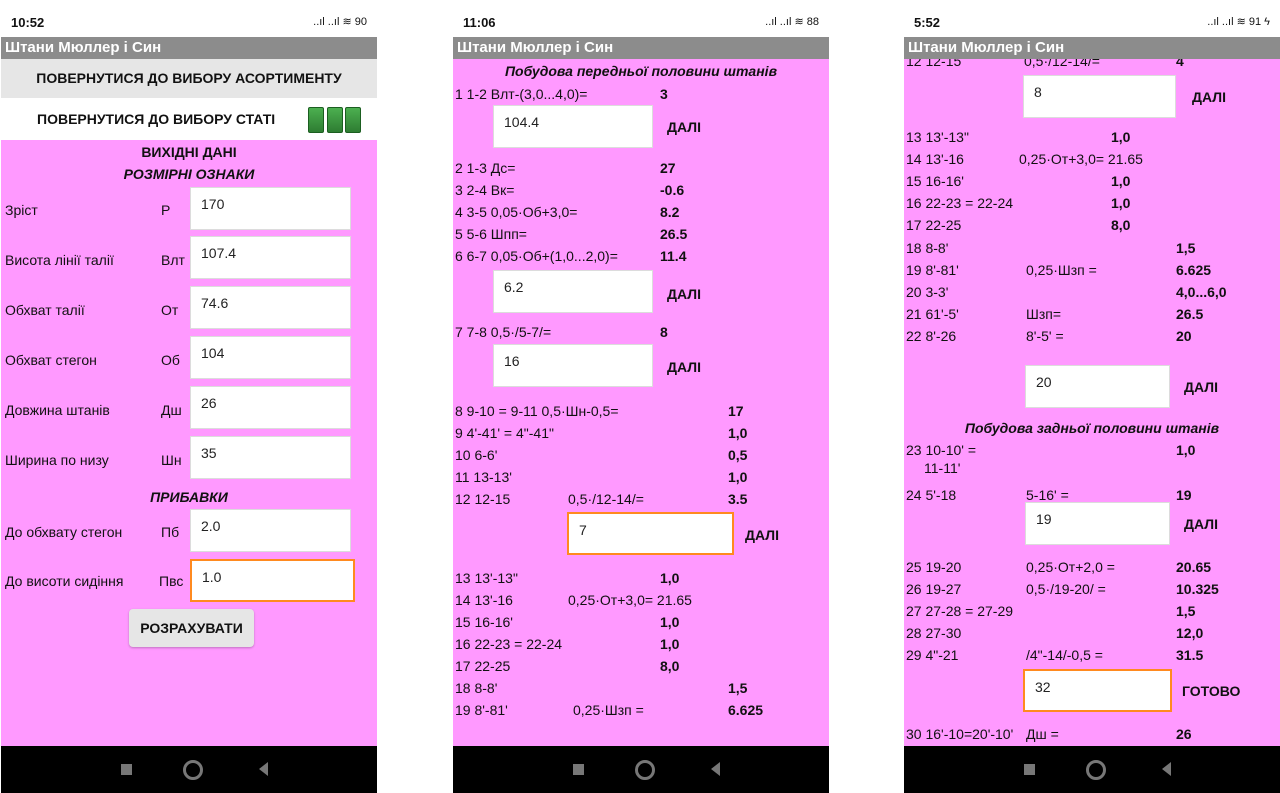 This screenshot has height=793, width=1280. Describe the element at coordinates (1121, 137) in the screenshot. I see `row-13-value: 1,0` at that location.